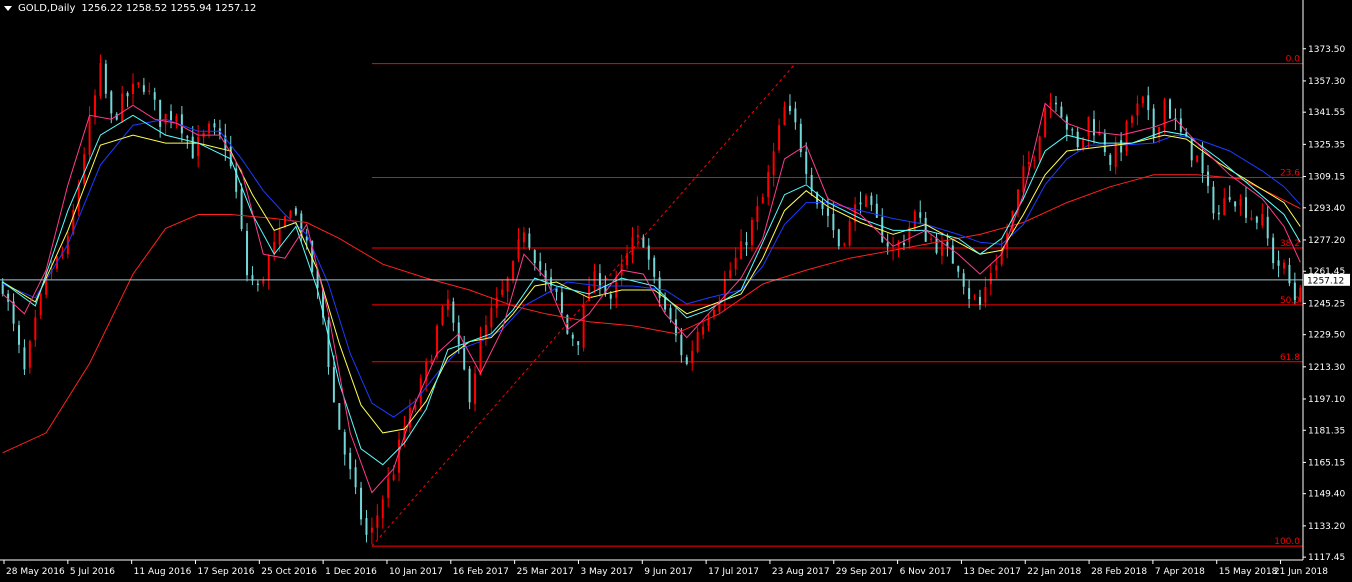 The image size is (1352, 582). I want to click on y-tick-label: 1149.40, so click(1326, 495).